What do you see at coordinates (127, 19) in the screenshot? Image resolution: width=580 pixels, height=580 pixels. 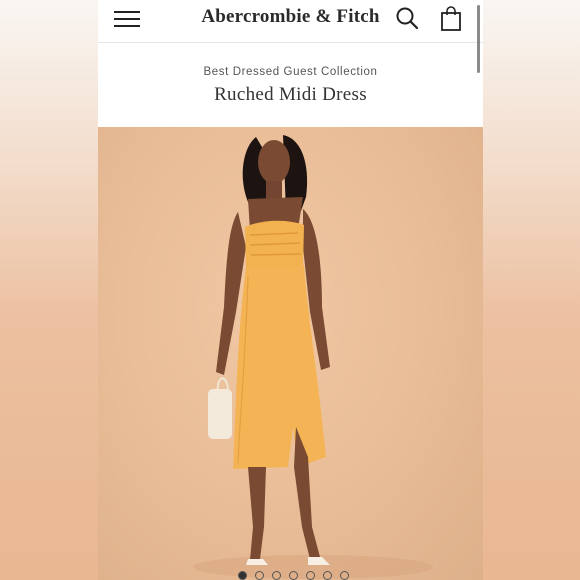 I see `hamburger-menu-icon` at bounding box center [127, 19].